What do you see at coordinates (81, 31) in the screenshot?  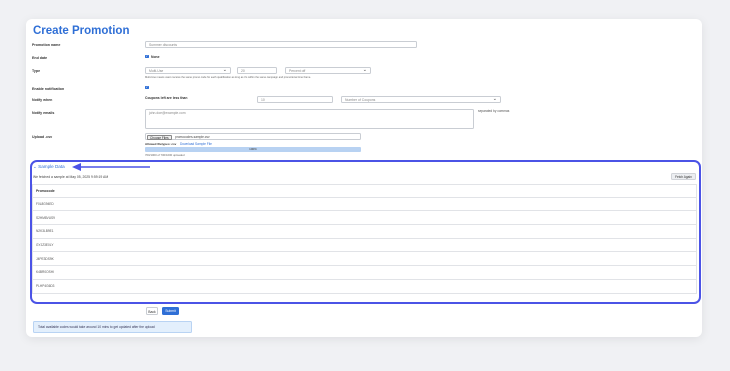 I see `page-title: Create Promotion` at bounding box center [81, 31].